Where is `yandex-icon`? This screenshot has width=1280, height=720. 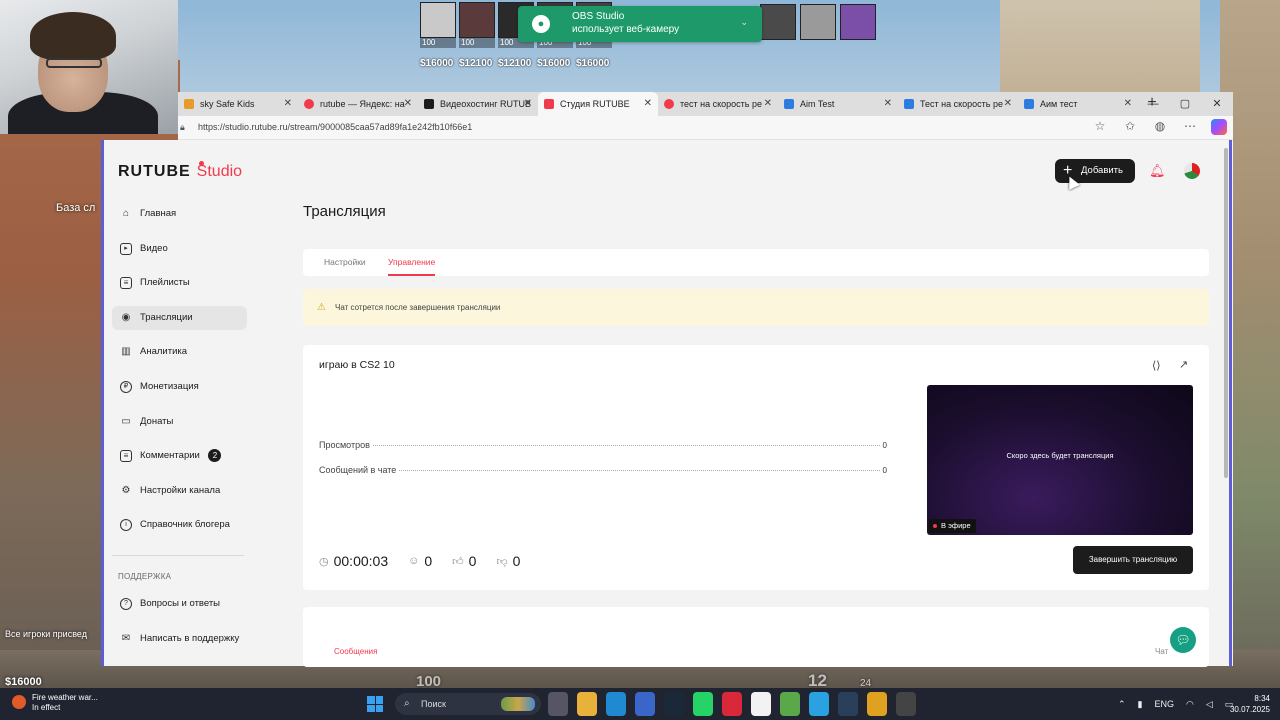 yandex-icon is located at coordinates (761, 704).